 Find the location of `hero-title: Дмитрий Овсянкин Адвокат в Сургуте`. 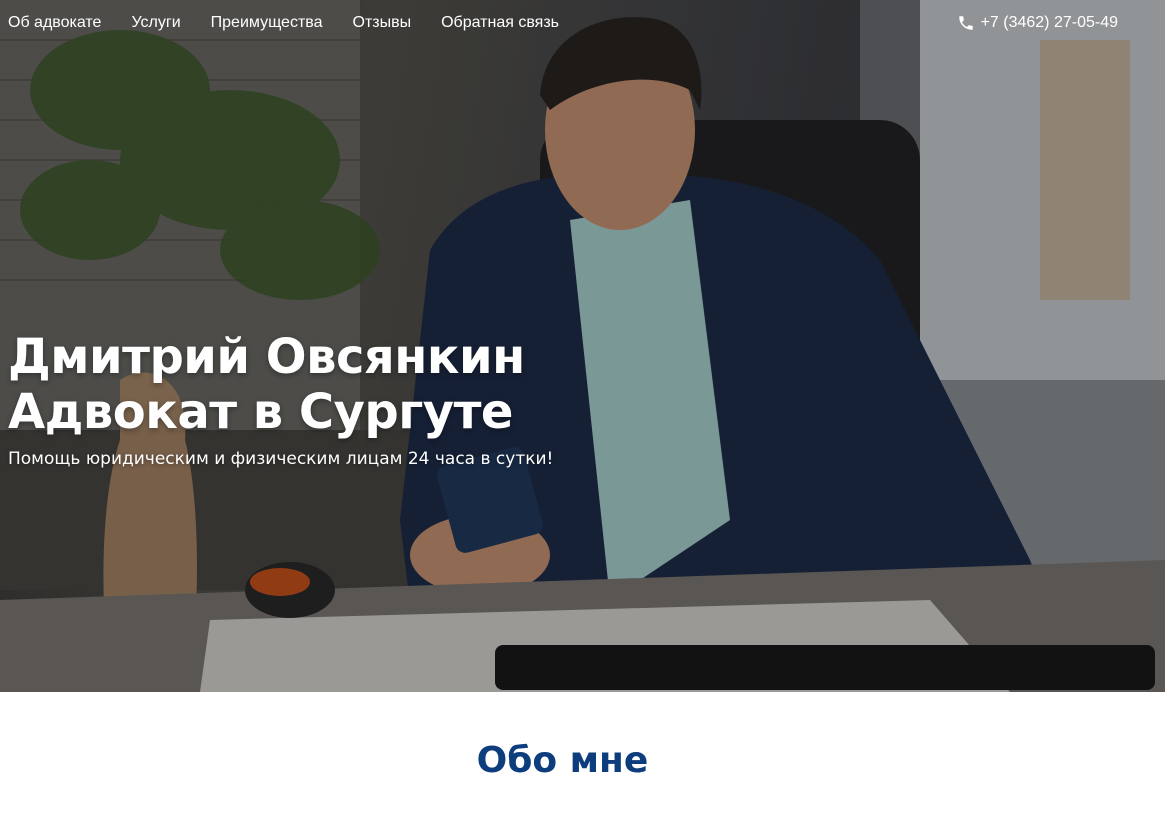

hero-title: Дмитрий Овсянкин Адвокат в Сургуте is located at coordinates (280, 385).